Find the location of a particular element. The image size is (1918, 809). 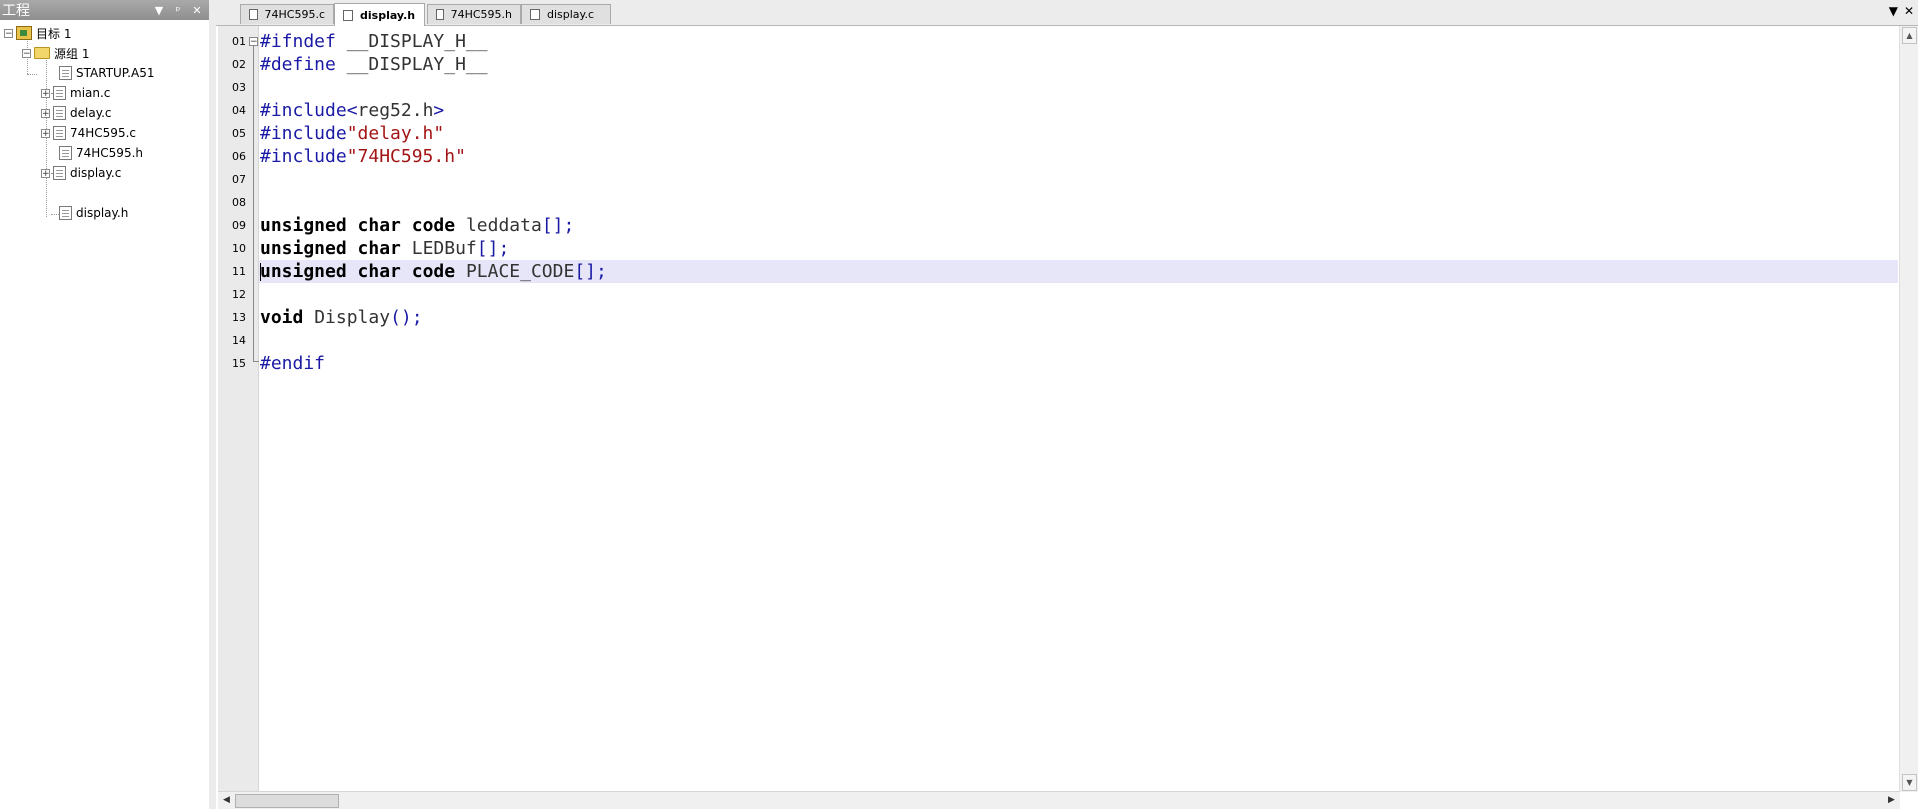

panel-menu-icon: ▼ is located at coordinates (159, 10).